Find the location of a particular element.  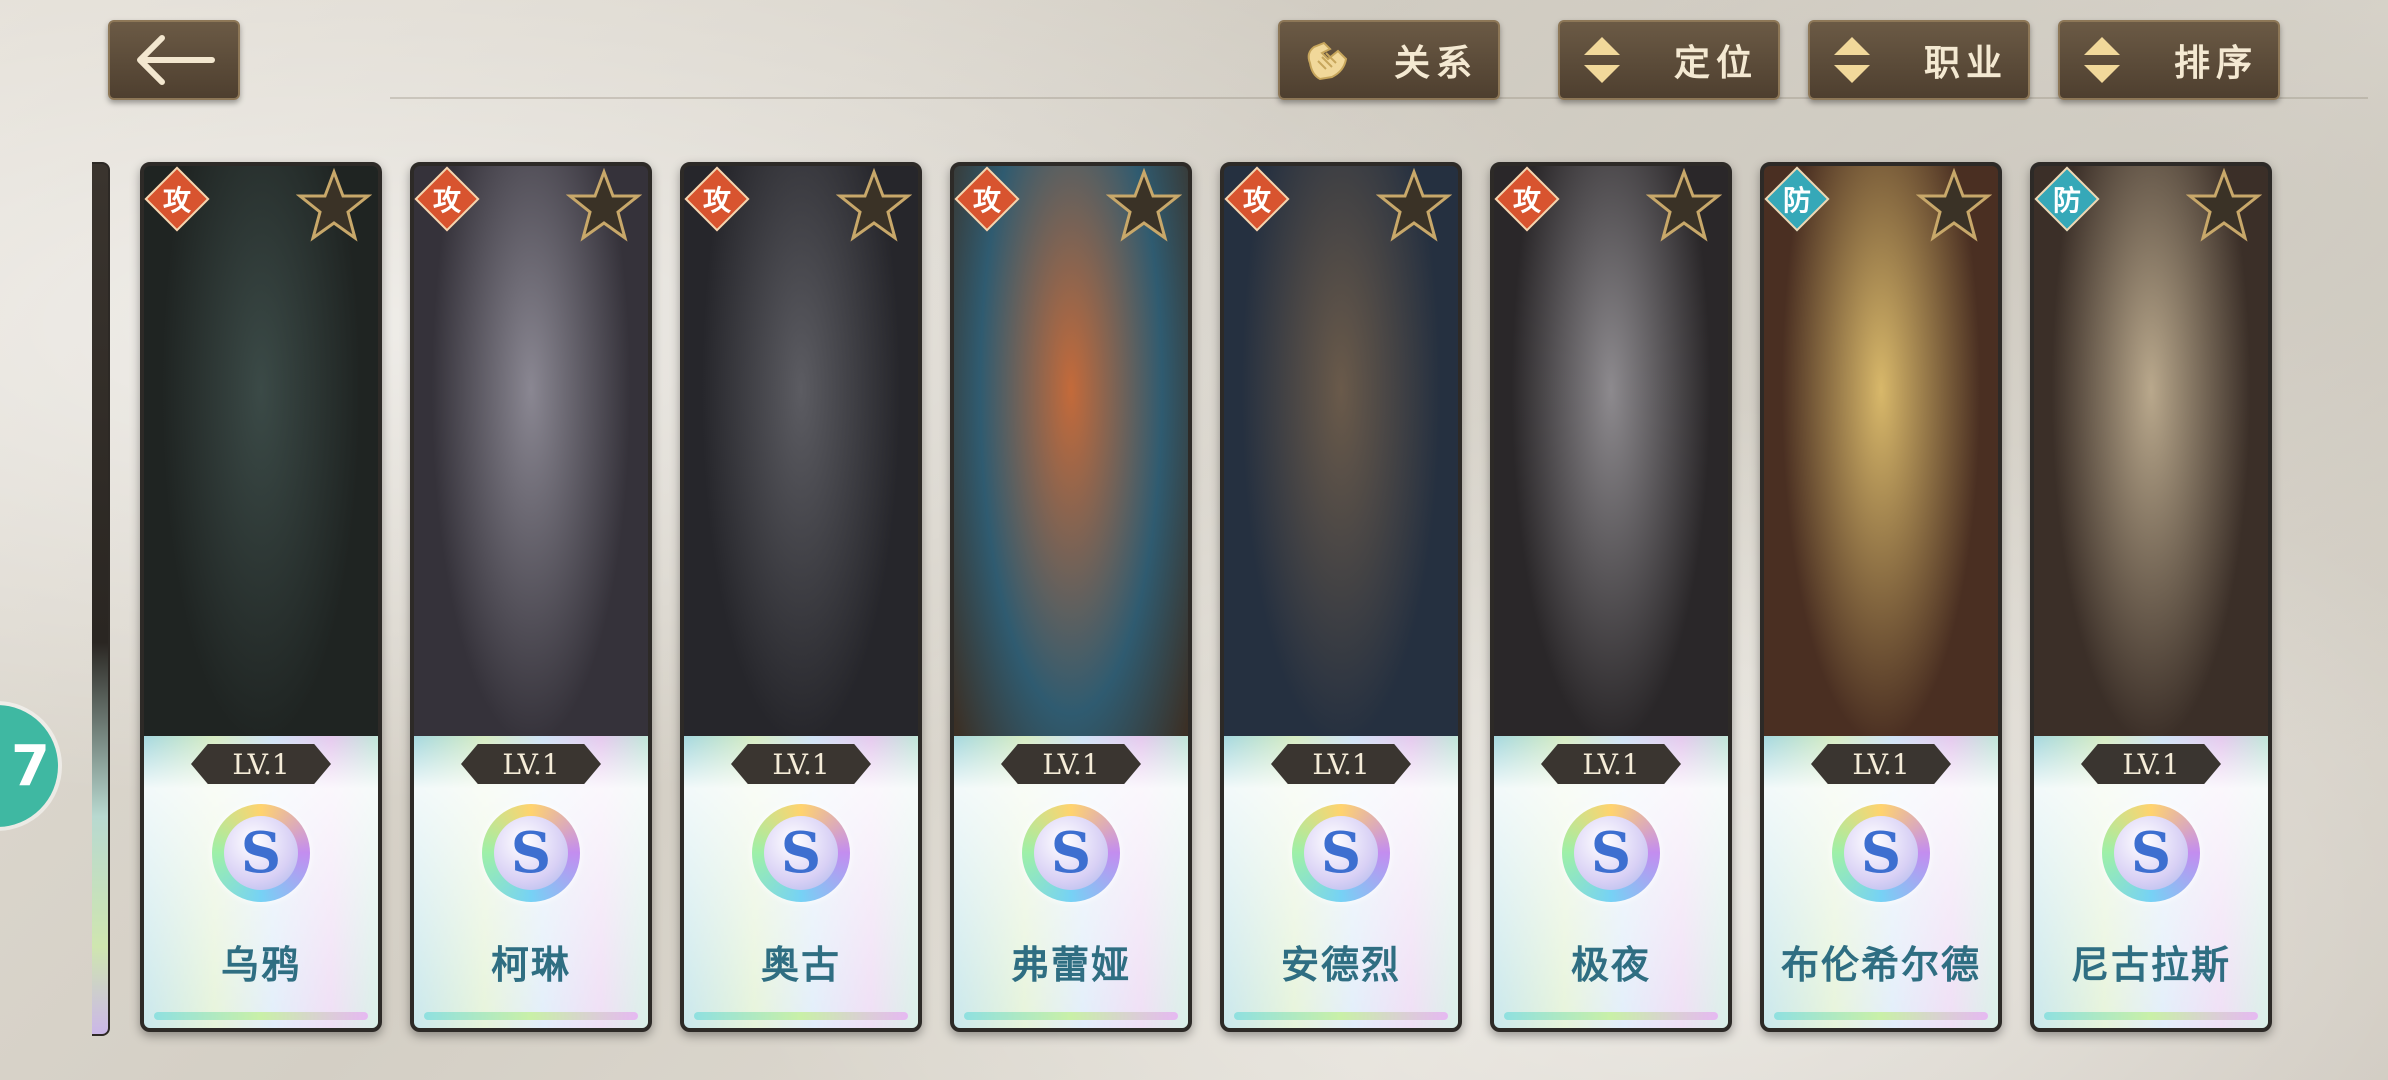

class-filter-button: 职业 is located at coordinates (1919, 60).